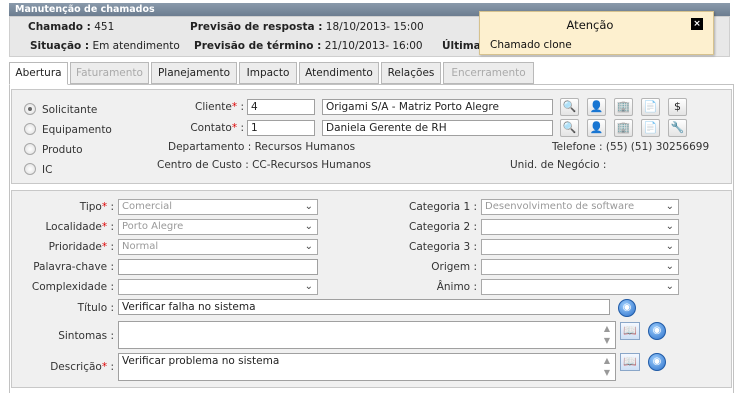 The image size is (737, 393). I want to click on money-icon: $, so click(677, 107).